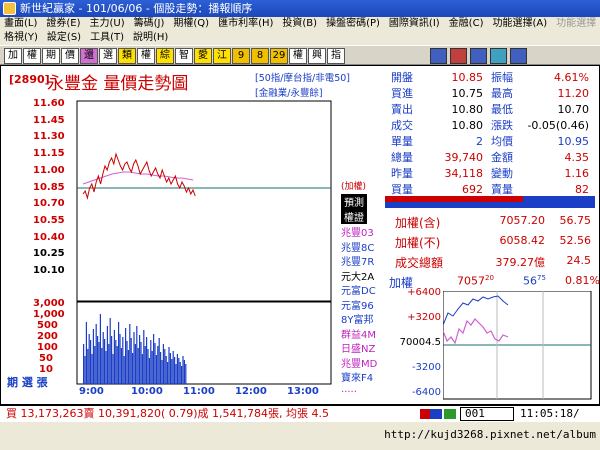  I want to click on toolbar-button-9: 智, so click(184, 56).